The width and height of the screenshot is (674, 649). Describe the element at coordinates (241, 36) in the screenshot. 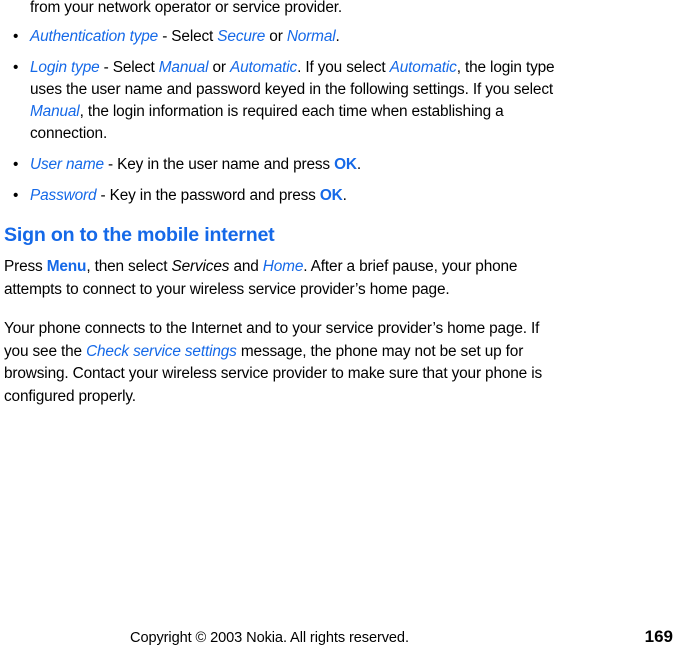

I see `emphasized-term: Secure` at that location.